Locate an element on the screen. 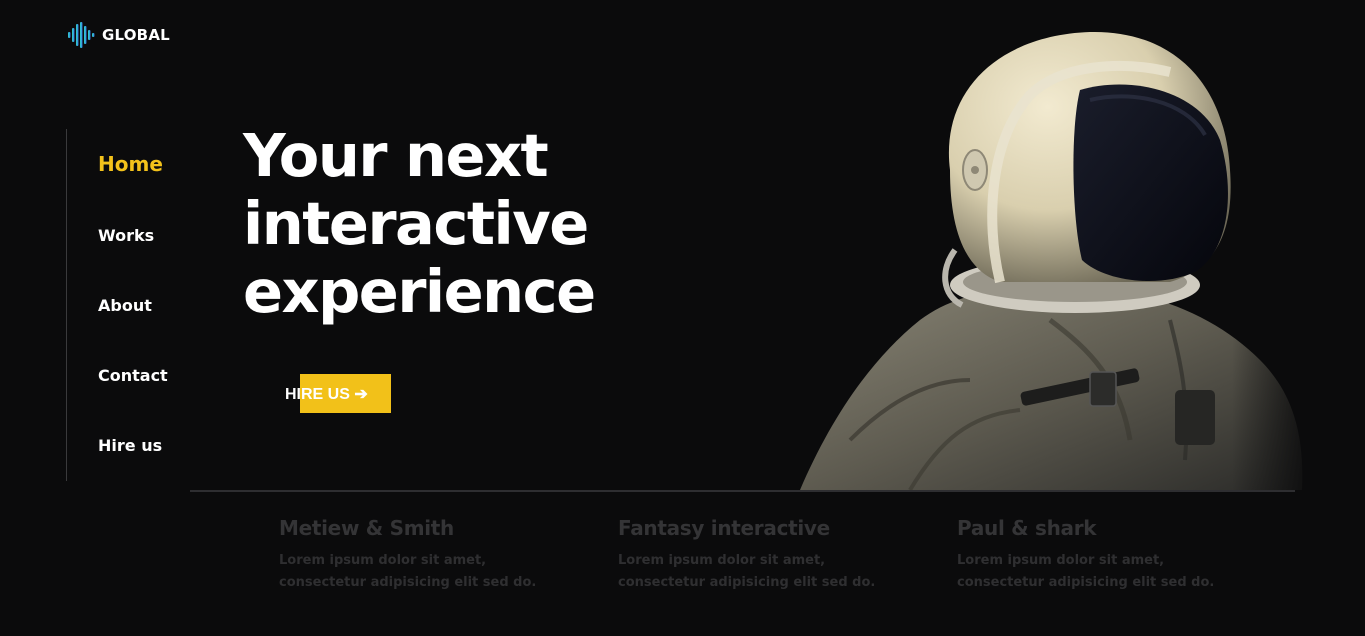  hero-title-line-3: experience is located at coordinates (419, 291).